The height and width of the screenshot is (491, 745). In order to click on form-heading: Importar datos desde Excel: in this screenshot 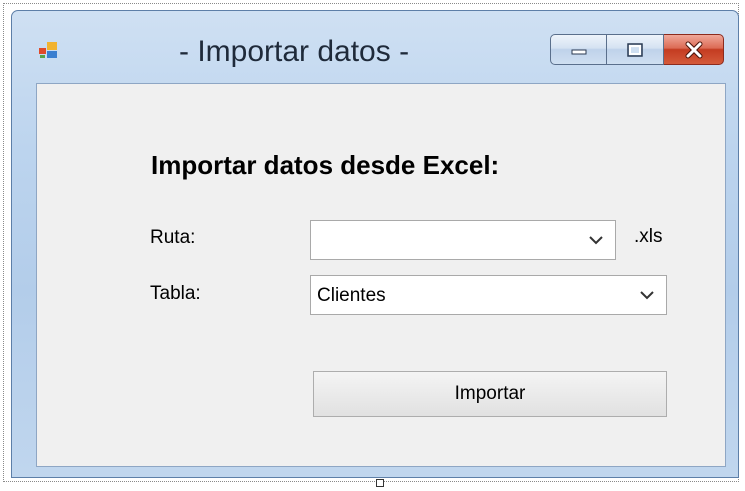, I will do `click(325, 165)`.